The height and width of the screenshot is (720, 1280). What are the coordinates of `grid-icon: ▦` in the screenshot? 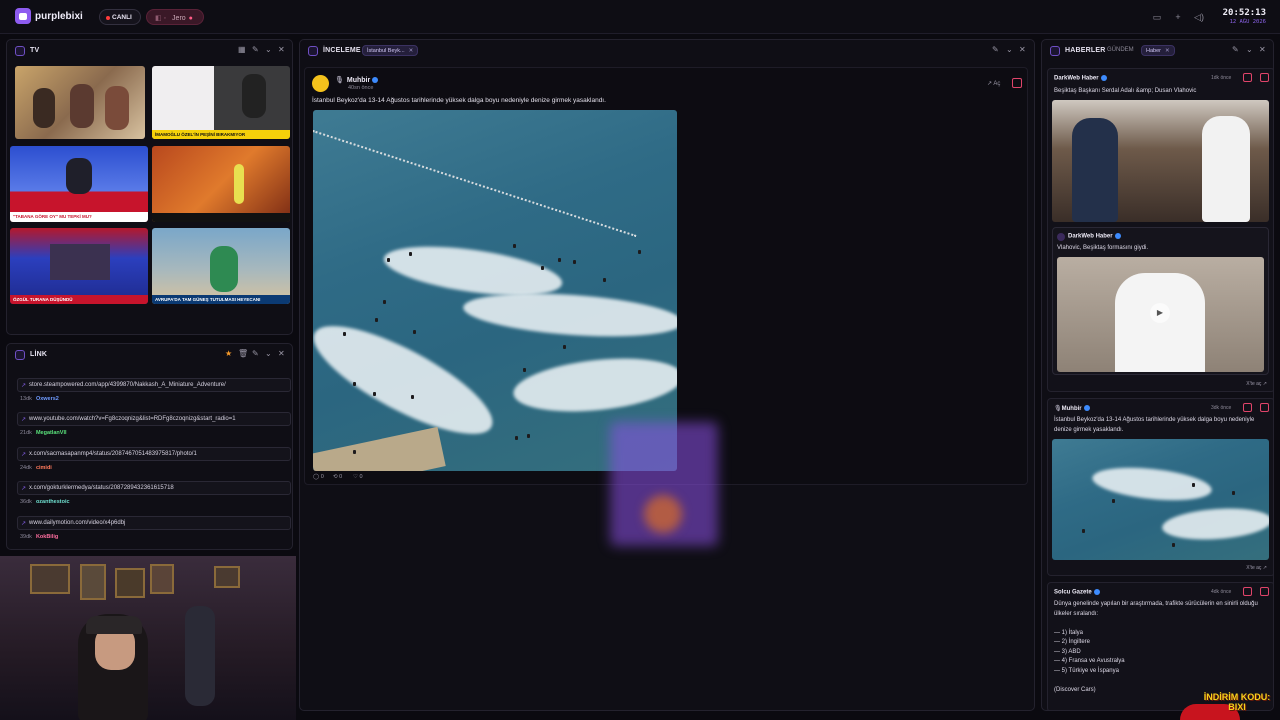 It's located at (242, 49).